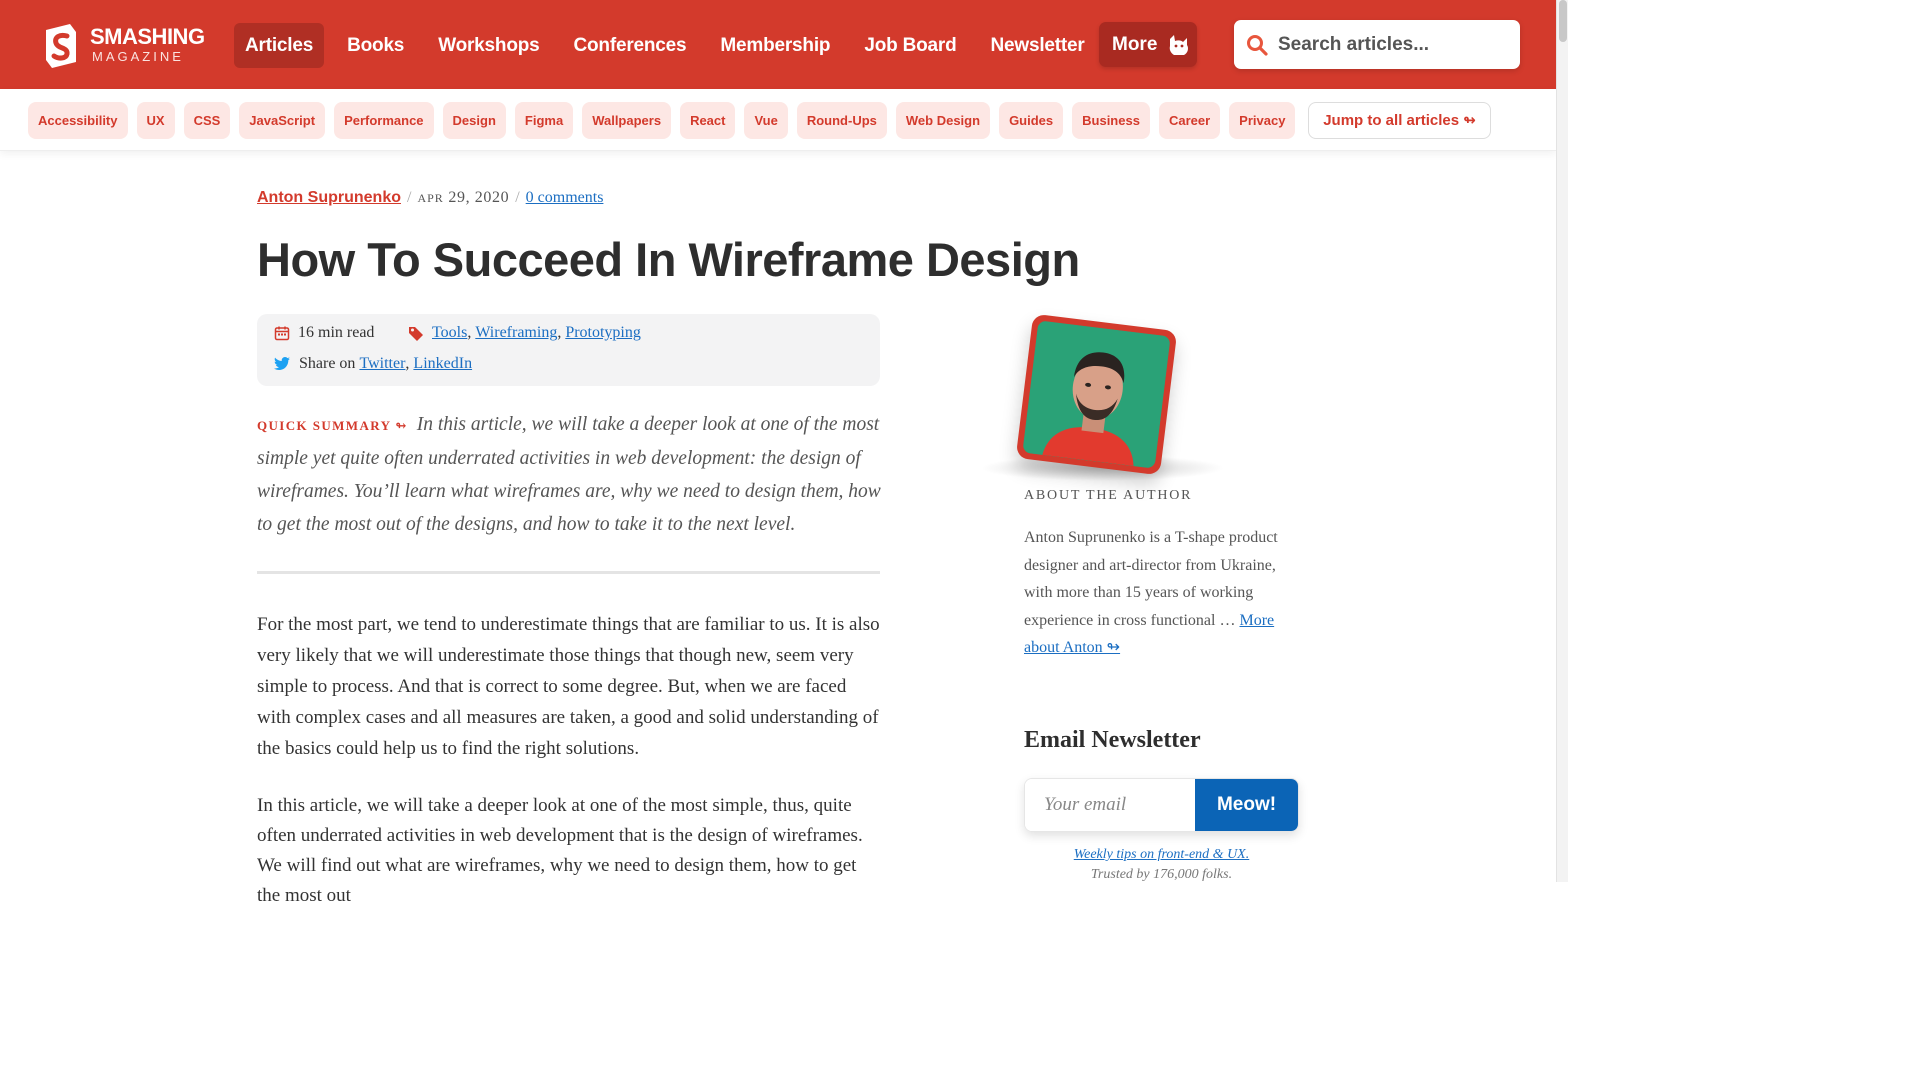 Image resolution: width=1920 pixels, height=1080 pixels. I want to click on author-portrait-icon, so click(1096, 394).